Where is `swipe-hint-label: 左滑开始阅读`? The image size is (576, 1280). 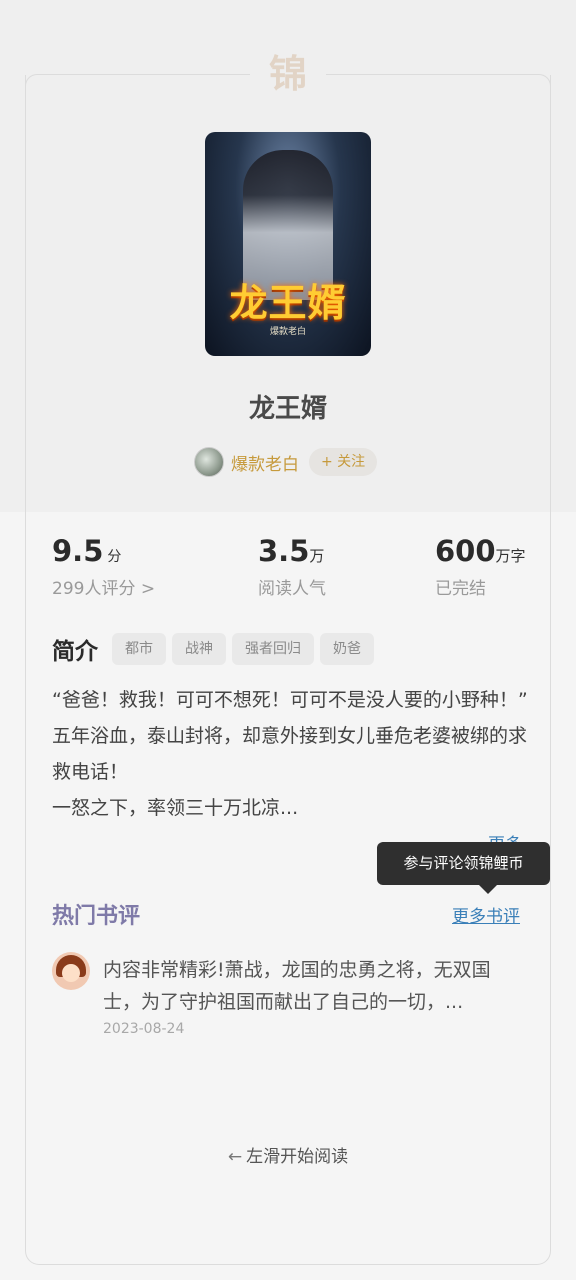 swipe-hint-label: 左滑开始阅读 is located at coordinates (297, 1157).